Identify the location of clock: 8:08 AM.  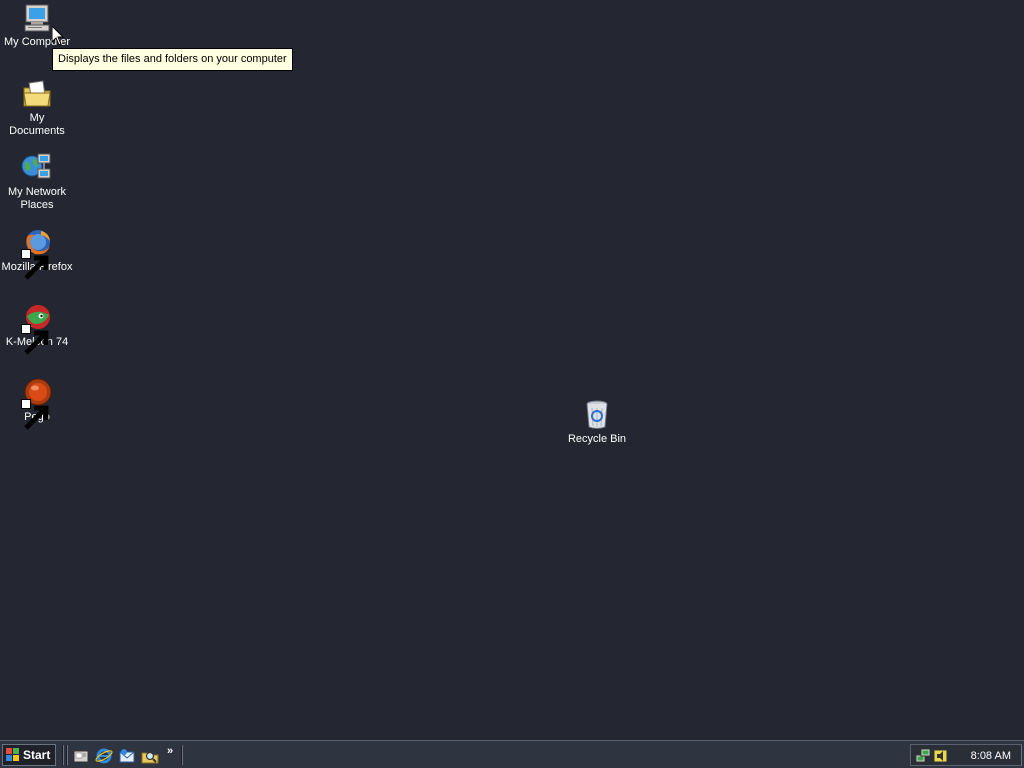
(991, 756).